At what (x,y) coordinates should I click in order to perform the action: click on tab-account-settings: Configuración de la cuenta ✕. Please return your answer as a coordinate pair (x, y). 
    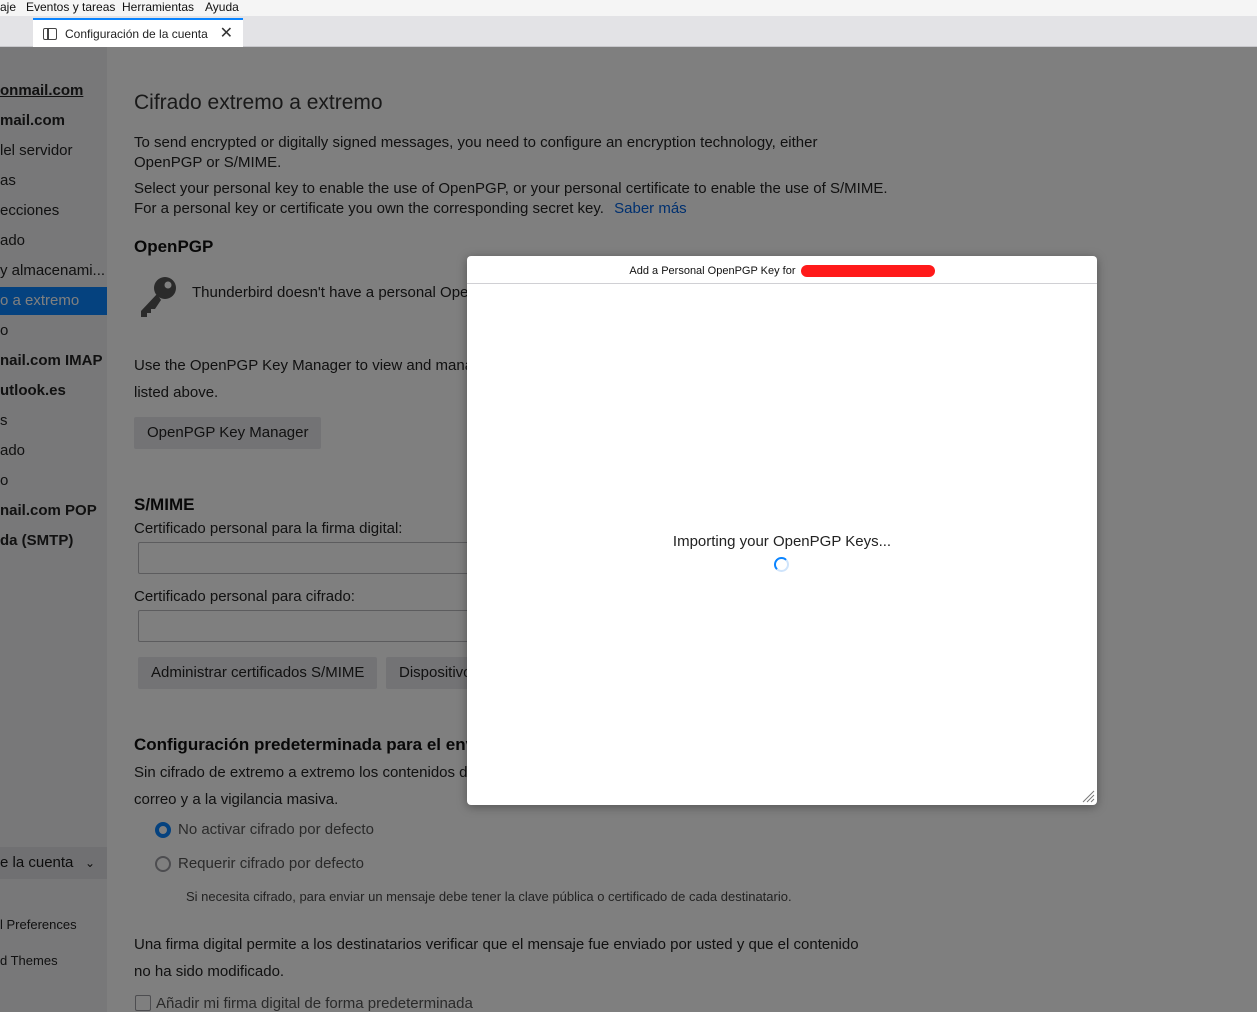
    Looking at the image, I should click on (138, 32).